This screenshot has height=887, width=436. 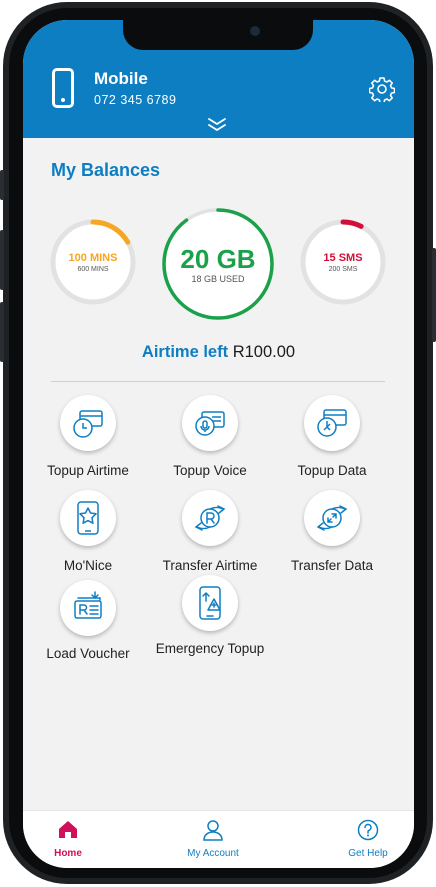 What do you see at coordinates (255, 31) in the screenshot?
I see `front-camera` at bounding box center [255, 31].